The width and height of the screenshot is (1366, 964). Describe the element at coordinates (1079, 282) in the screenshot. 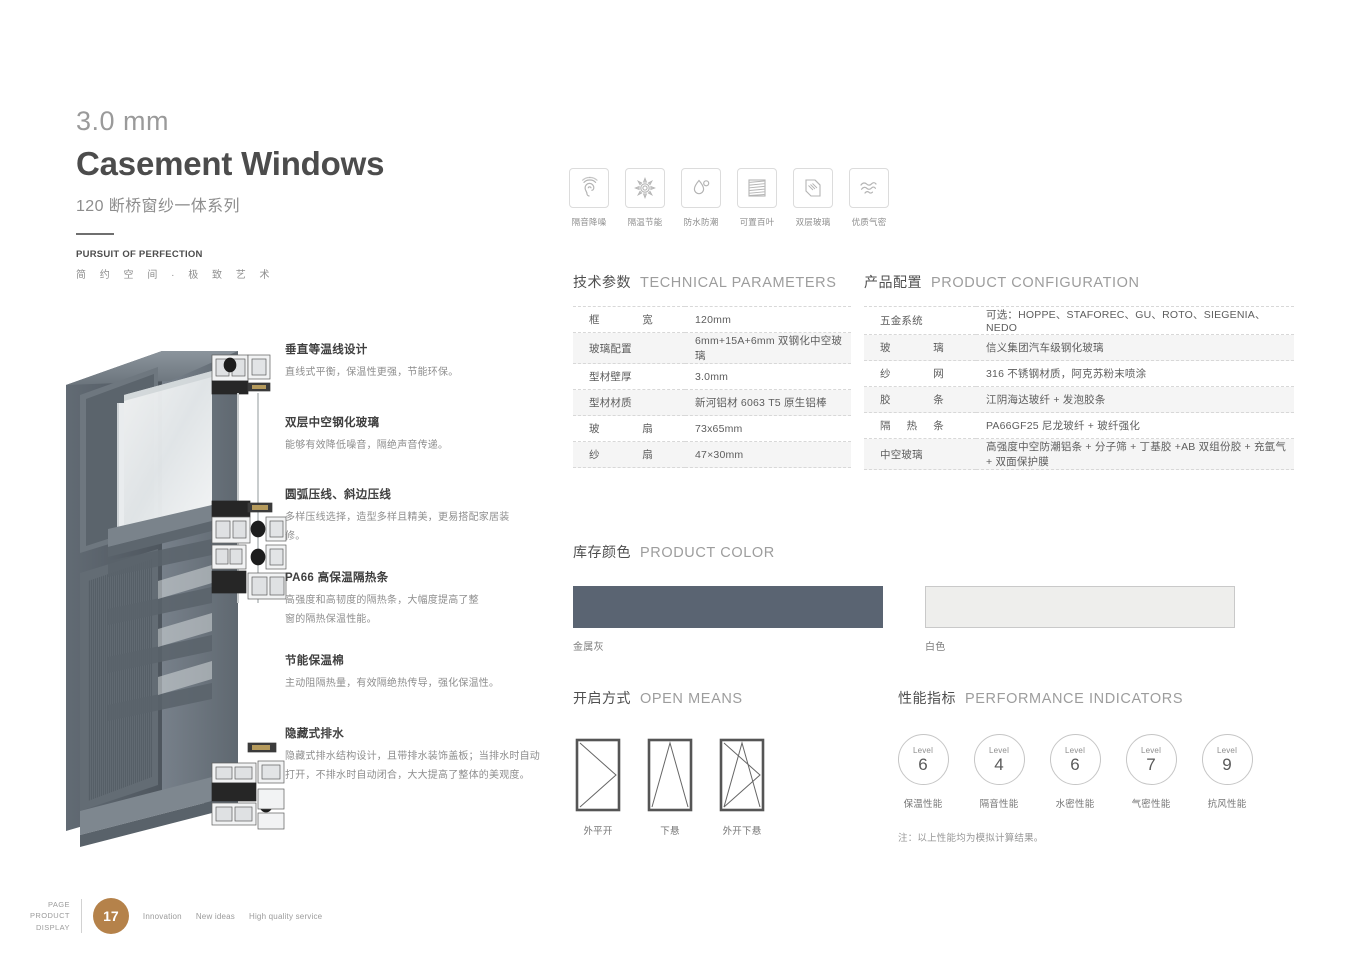

I see `section-title: 产品配置 PRODUCT CONFIGURATION` at that location.